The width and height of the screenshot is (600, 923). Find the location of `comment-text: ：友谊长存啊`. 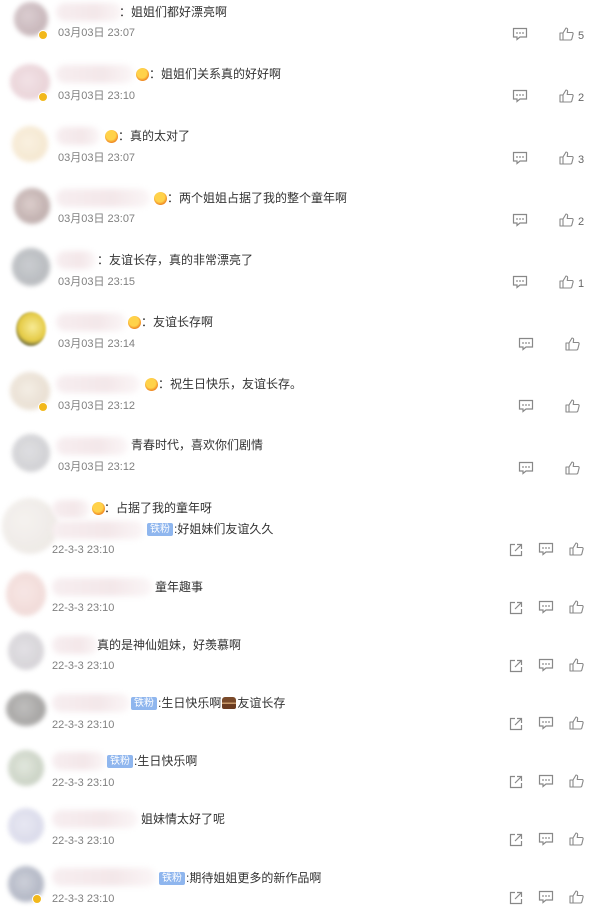

comment-text: ：友谊长存啊 is located at coordinates (177, 322).